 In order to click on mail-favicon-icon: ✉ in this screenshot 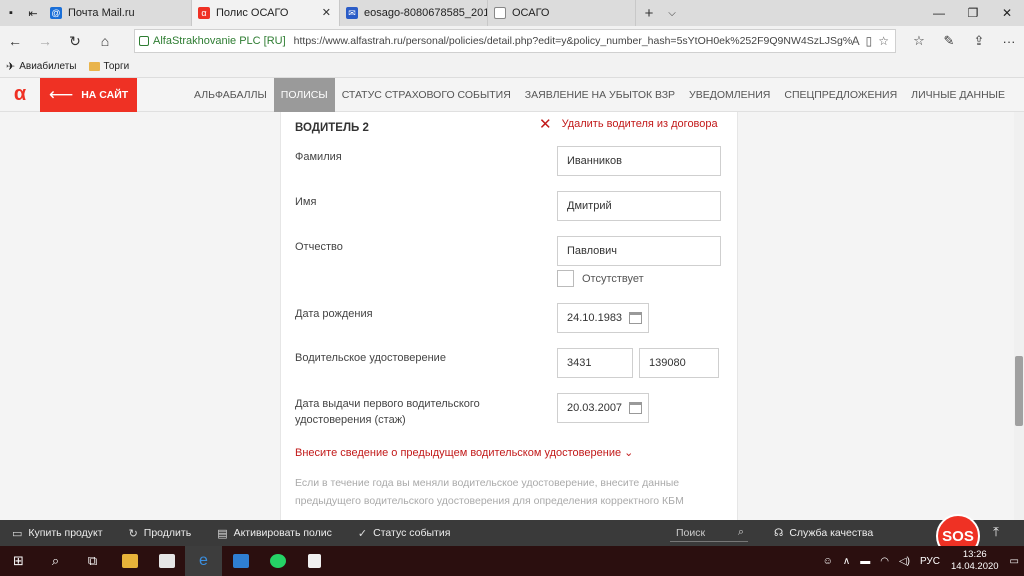, I will do `click(352, 13)`.